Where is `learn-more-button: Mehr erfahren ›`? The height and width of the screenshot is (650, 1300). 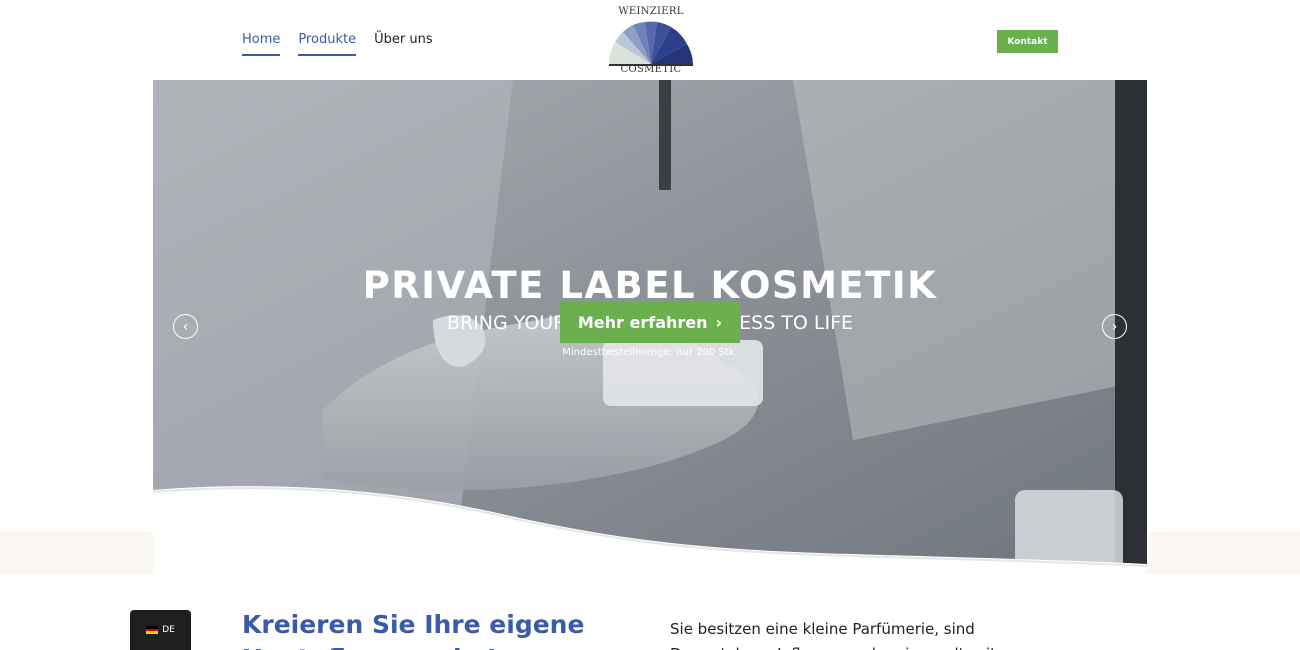
learn-more-button: Mehr erfahren › is located at coordinates (650, 322).